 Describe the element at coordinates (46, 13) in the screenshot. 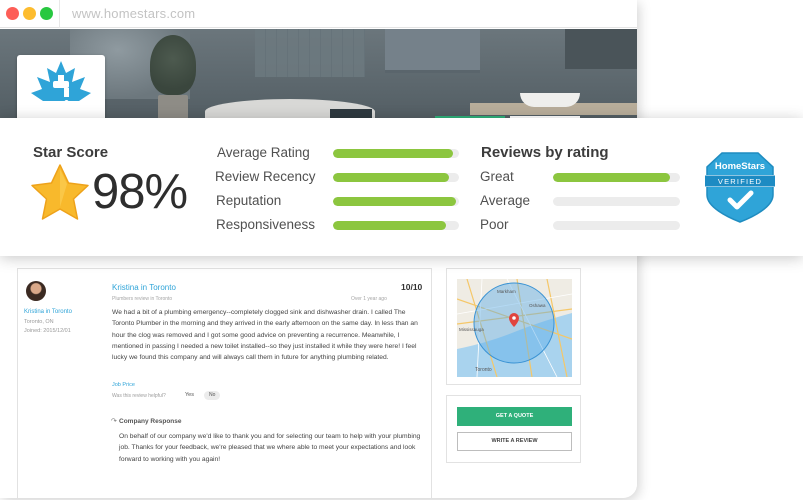

I see `maximize-window-button` at that location.